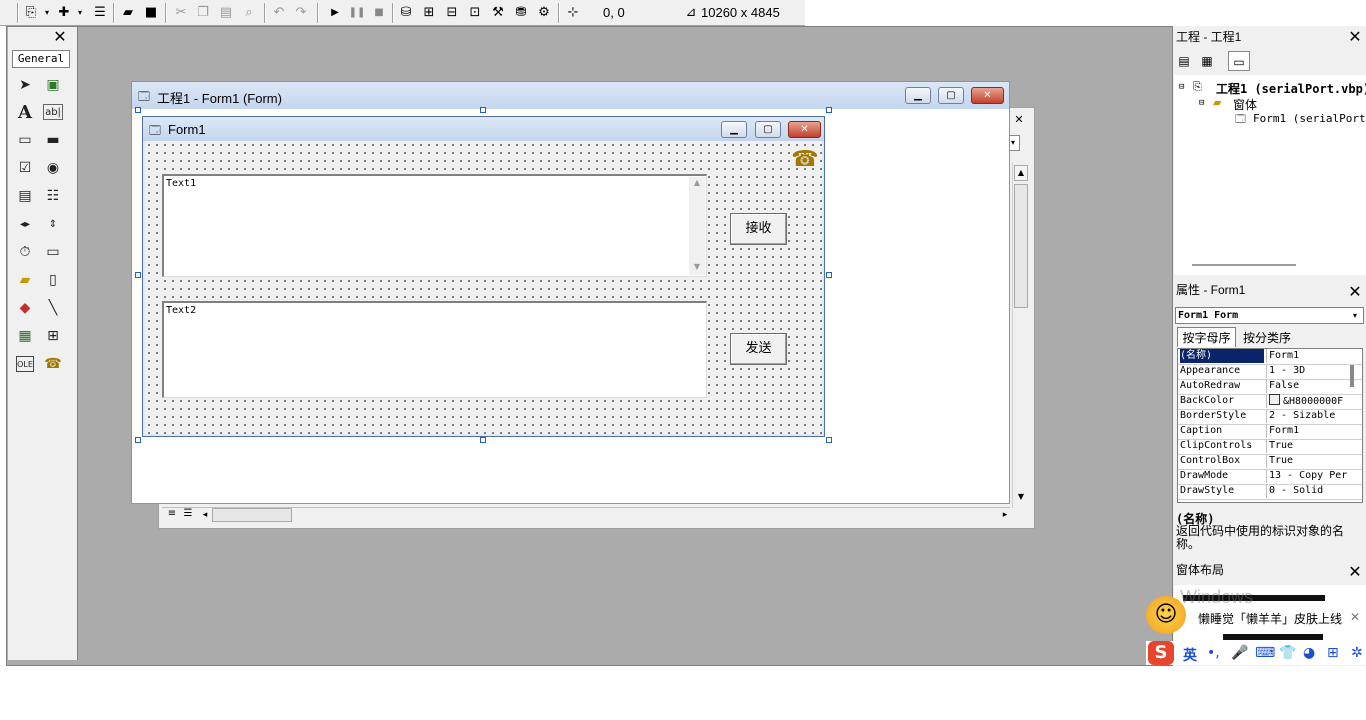 The height and width of the screenshot is (720, 1366). I want to click on view-object-icon: ▦, so click(1207, 61).